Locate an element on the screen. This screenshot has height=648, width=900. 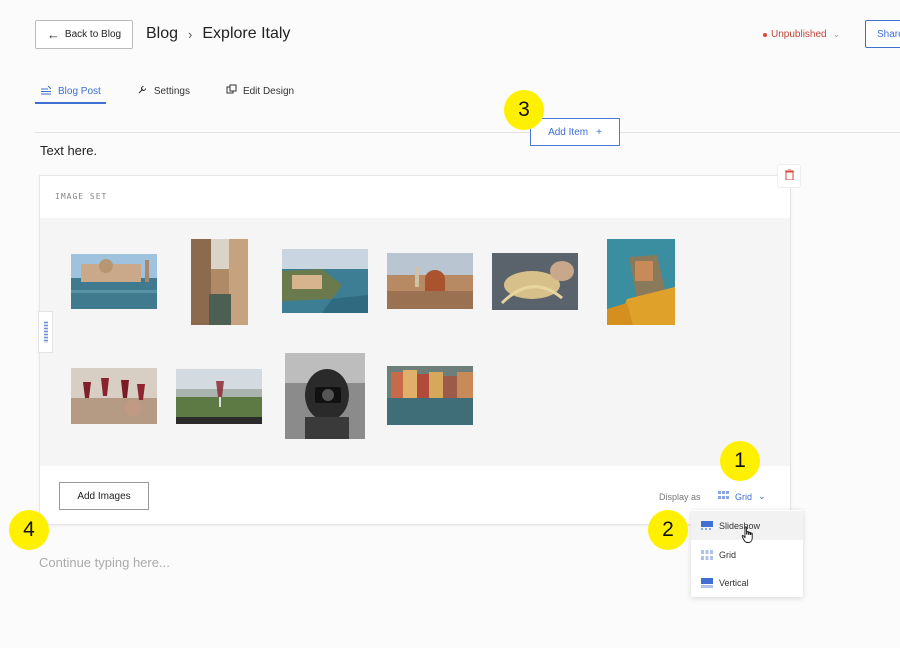
add-item-button: Add Item + is located at coordinates (575, 132).